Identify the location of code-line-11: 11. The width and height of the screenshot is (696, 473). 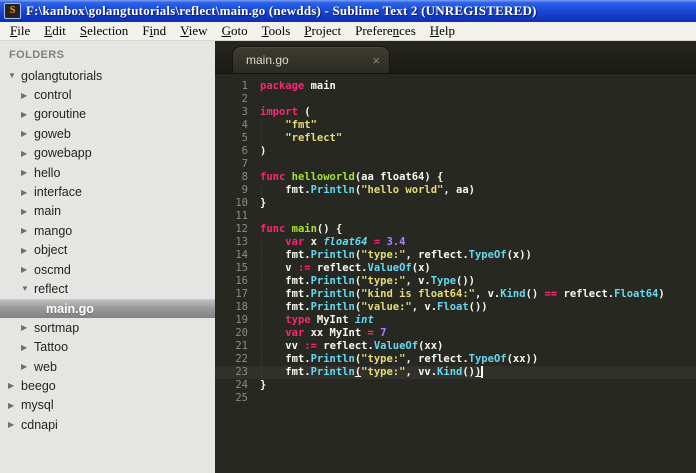
(455, 216).